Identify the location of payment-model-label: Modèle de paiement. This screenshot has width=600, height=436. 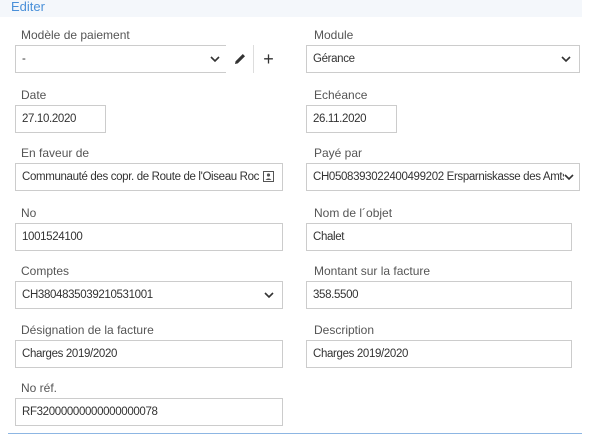
(75, 35).